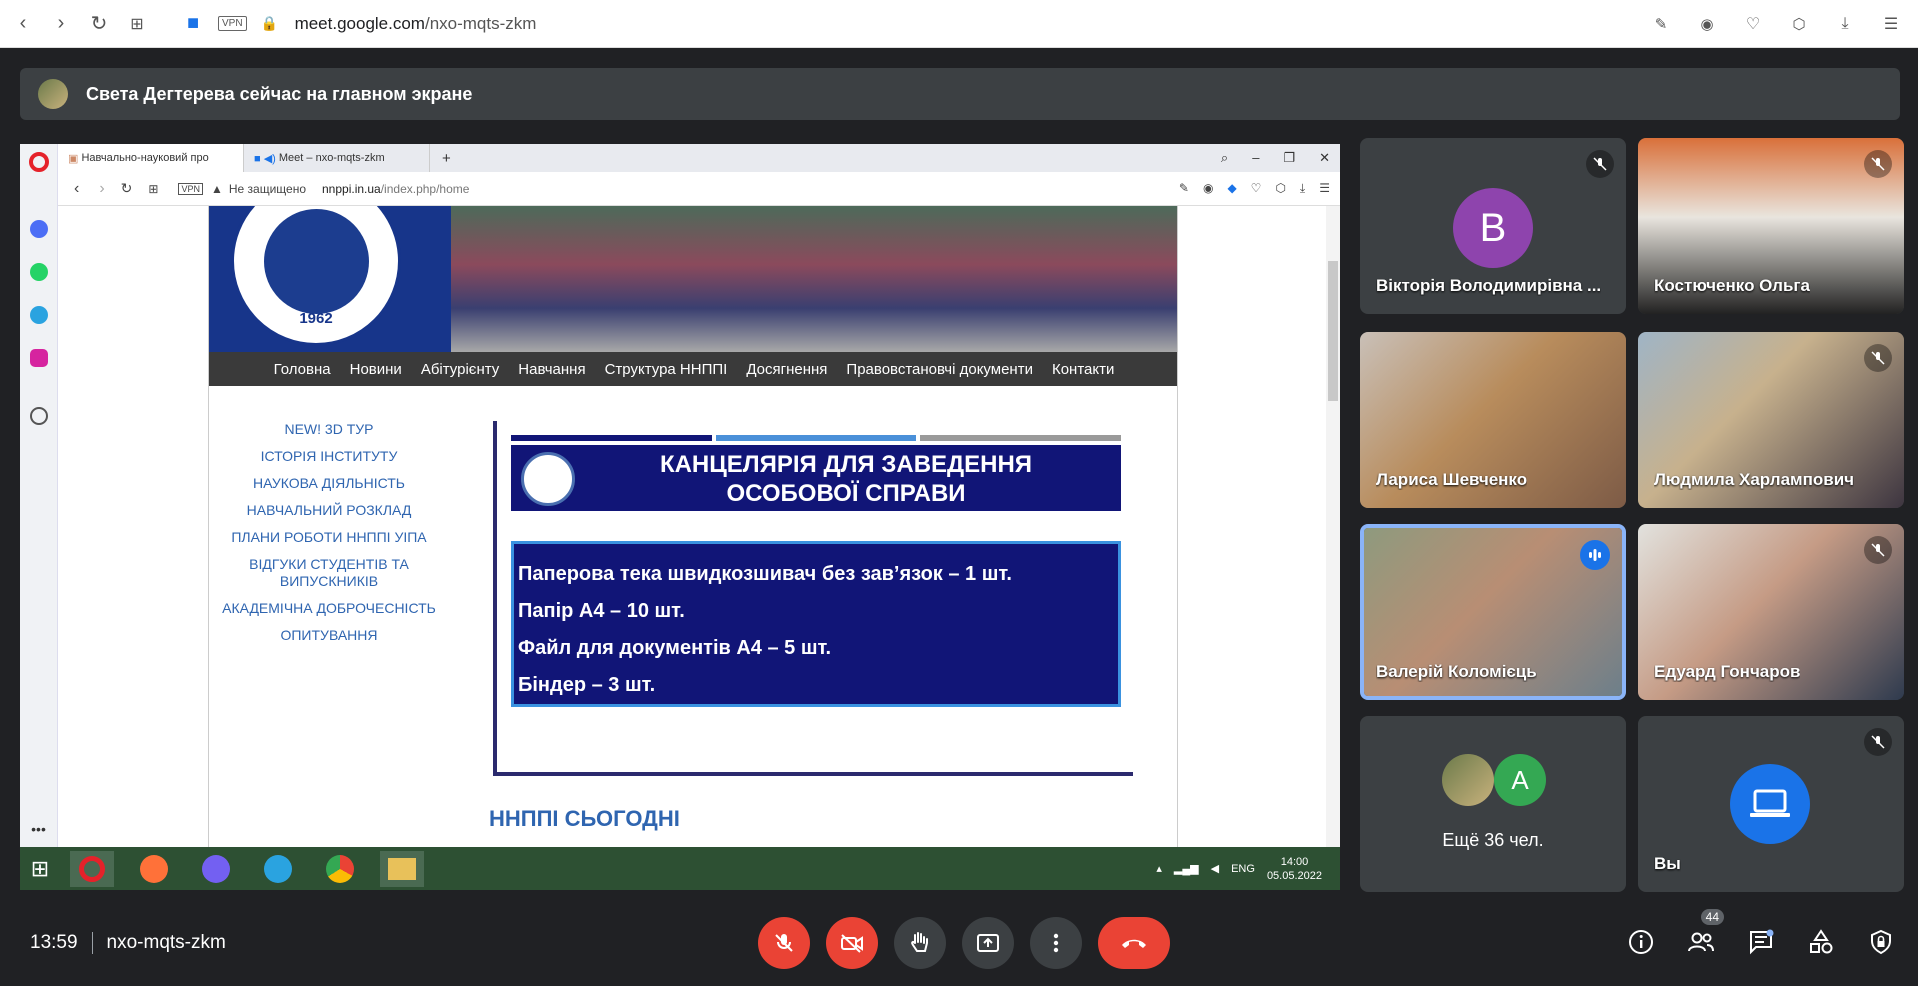 The image size is (1918, 986). Describe the element at coordinates (551, 369) in the screenshot. I see `menu-item: Навчання` at that location.